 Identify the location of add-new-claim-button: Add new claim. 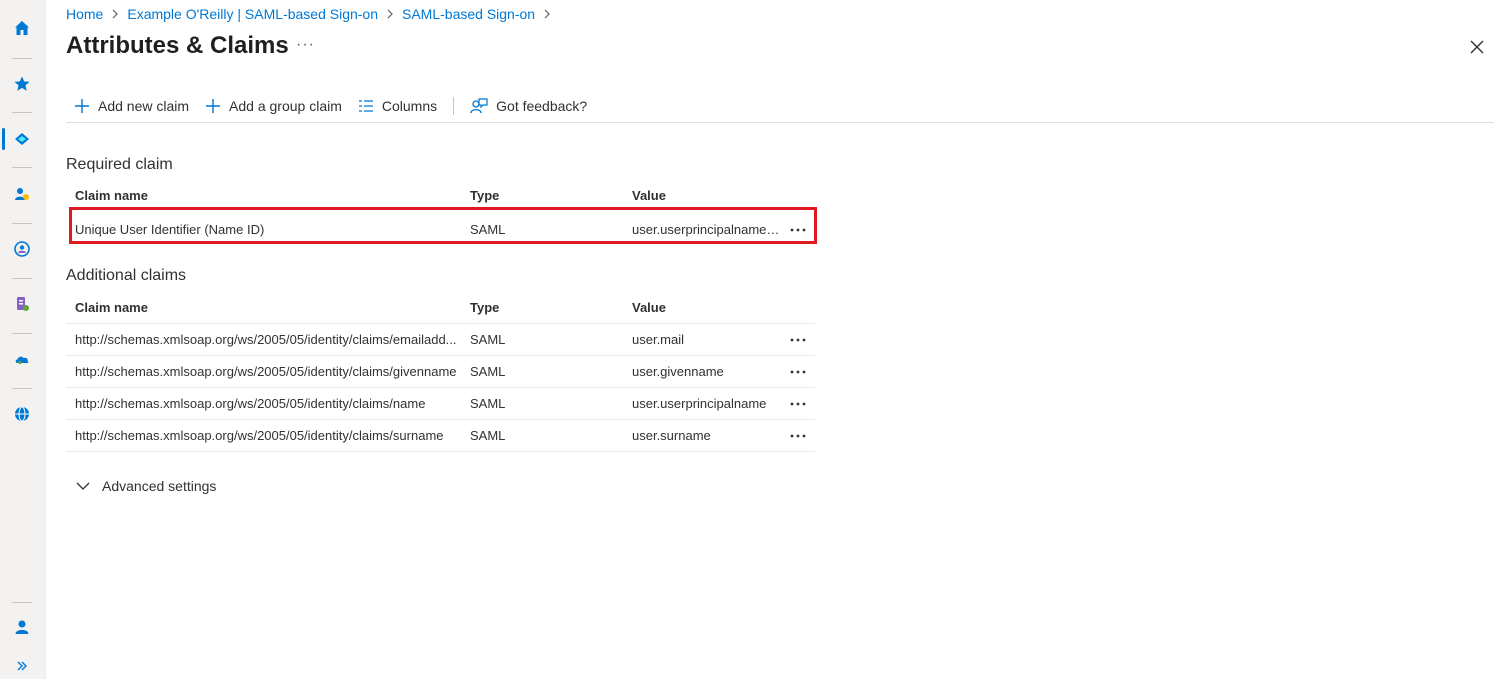
(131, 106).